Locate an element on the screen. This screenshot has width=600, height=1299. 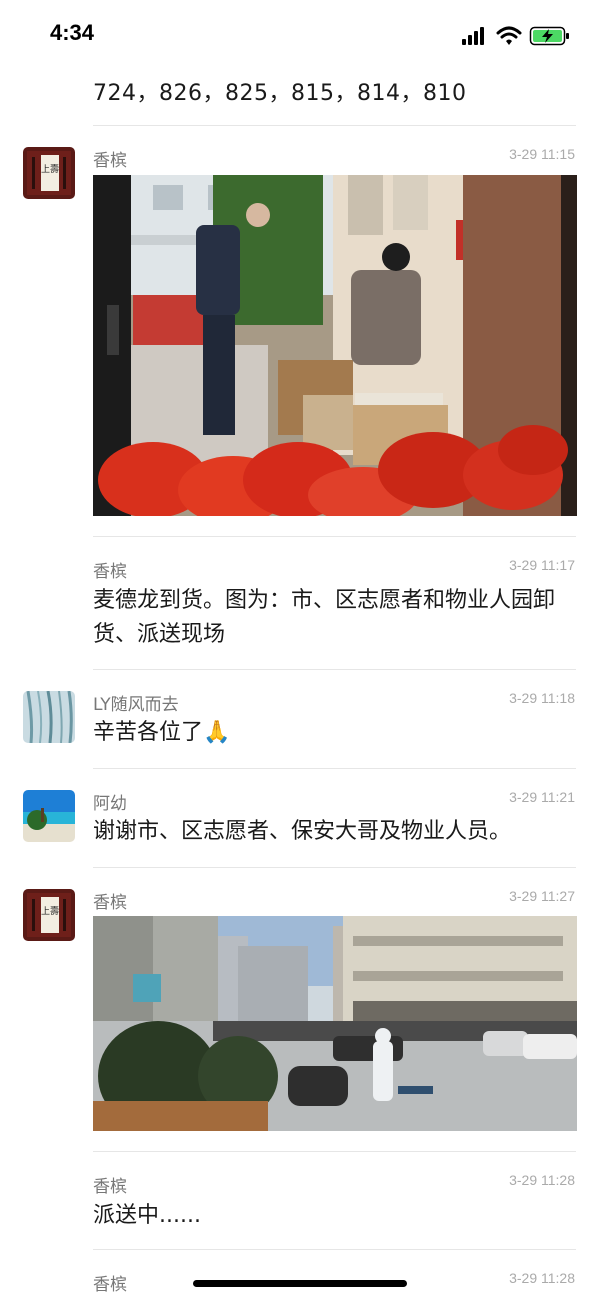
message-text-top: 724，826，825，815，814，810 is located at coordinates (280, 93).